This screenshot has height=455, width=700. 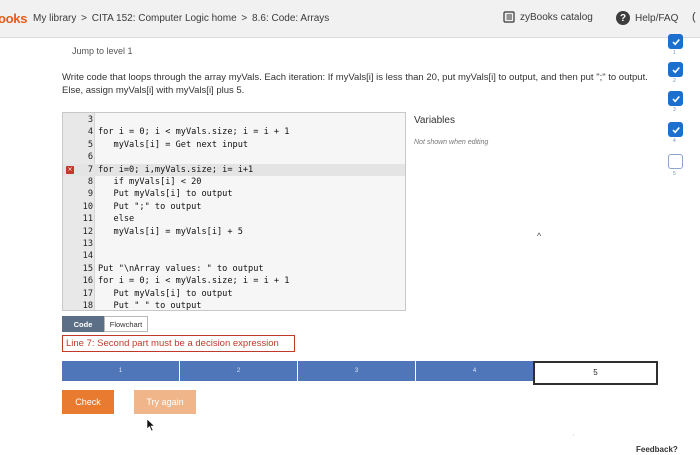 What do you see at coordinates (451, 142) in the screenshot?
I see `variables-note: Not shown when editing` at bounding box center [451, 142].